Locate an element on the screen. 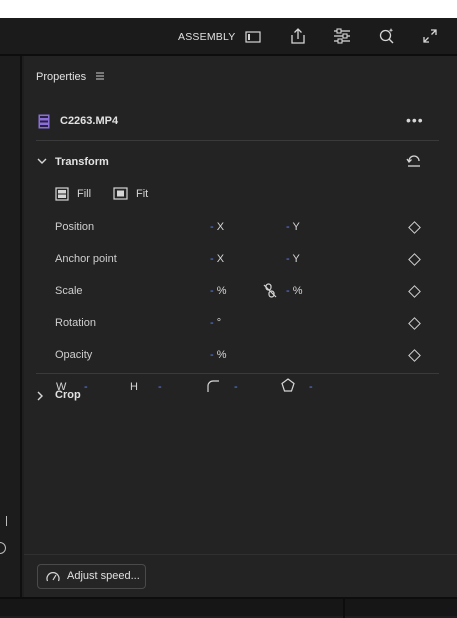 This screenshot has width=457, height=618. quality-search-icon is located at coordinates (387, 37).